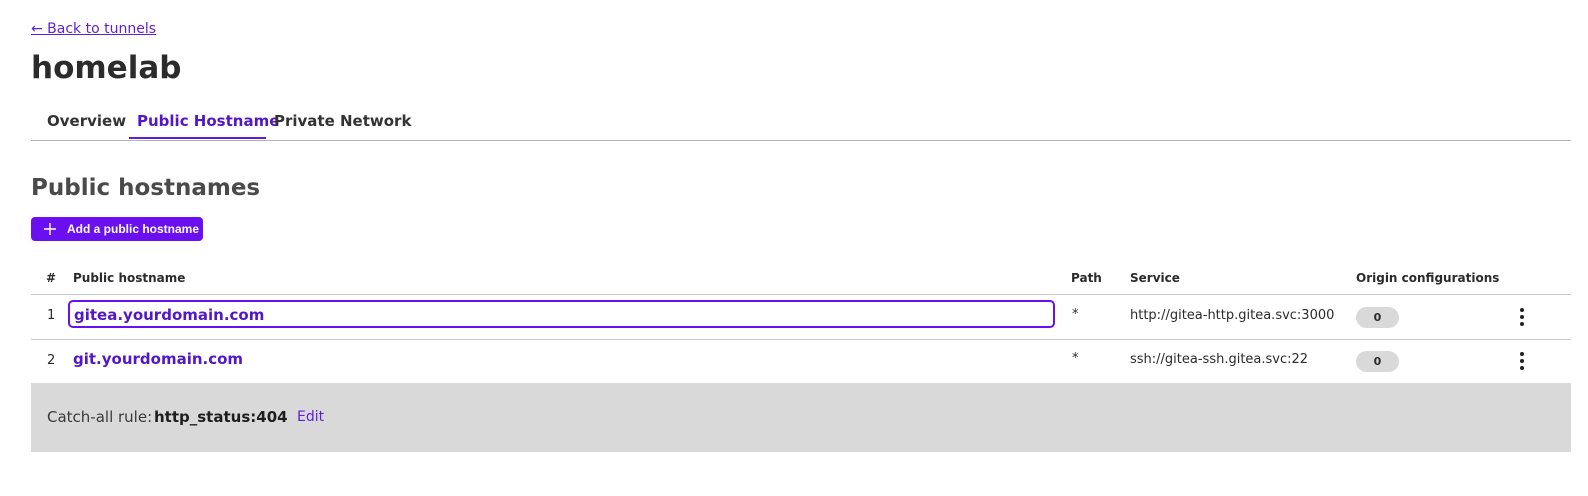 Image resolution: width=1588 pixels, height=496 pixels. Describe the element at coordinates (1428, 278) in the screenshot. I see `header-origin-configurations: Origin configurations` at that location.